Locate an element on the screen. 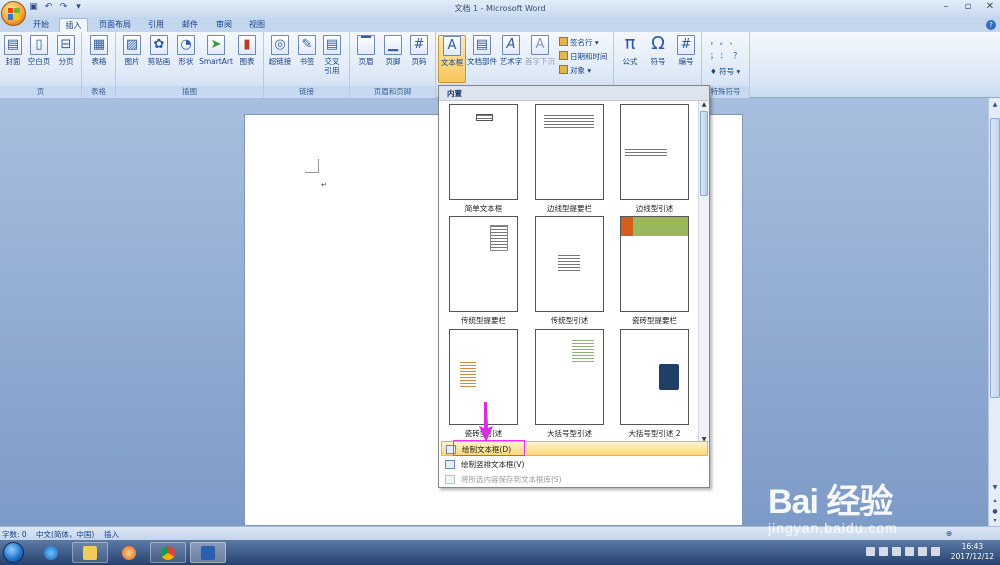 This screenshot has width=1000, height=565. numbering-button: # 编号 is located at coordinates (686, 50).